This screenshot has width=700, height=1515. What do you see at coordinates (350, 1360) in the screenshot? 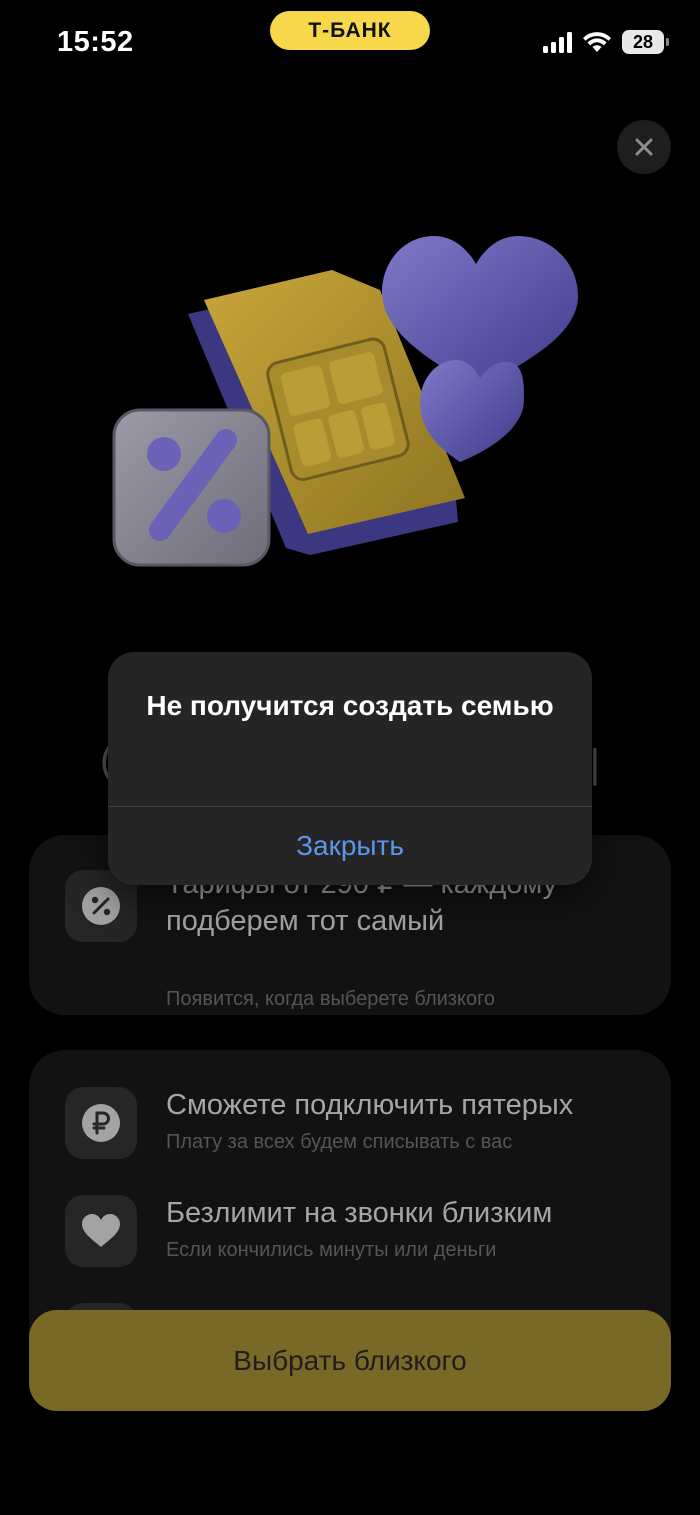
I see `choose-relative-button: Выбрать близкого` at bounding box center [350, 1360].